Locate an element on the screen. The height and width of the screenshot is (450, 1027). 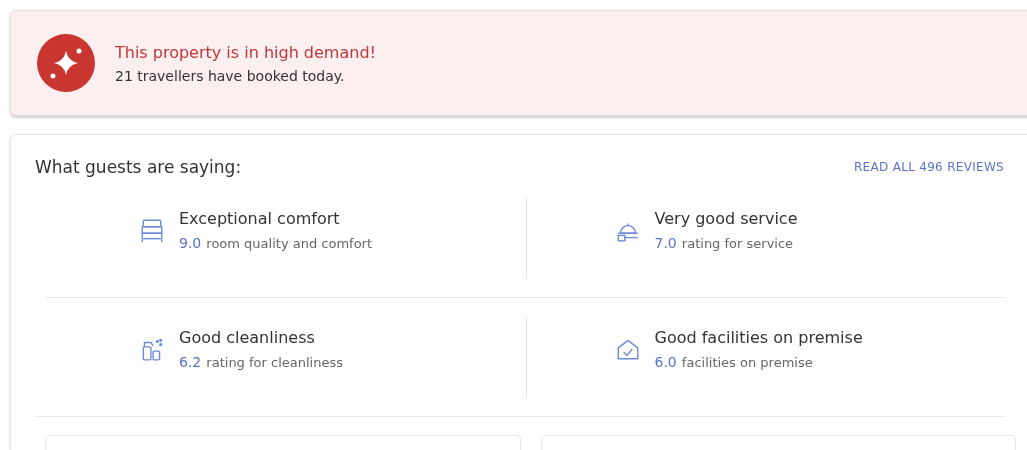
read-reviews-link: READ ALL 496 REVIEWS is located at coordinates (928, 167).